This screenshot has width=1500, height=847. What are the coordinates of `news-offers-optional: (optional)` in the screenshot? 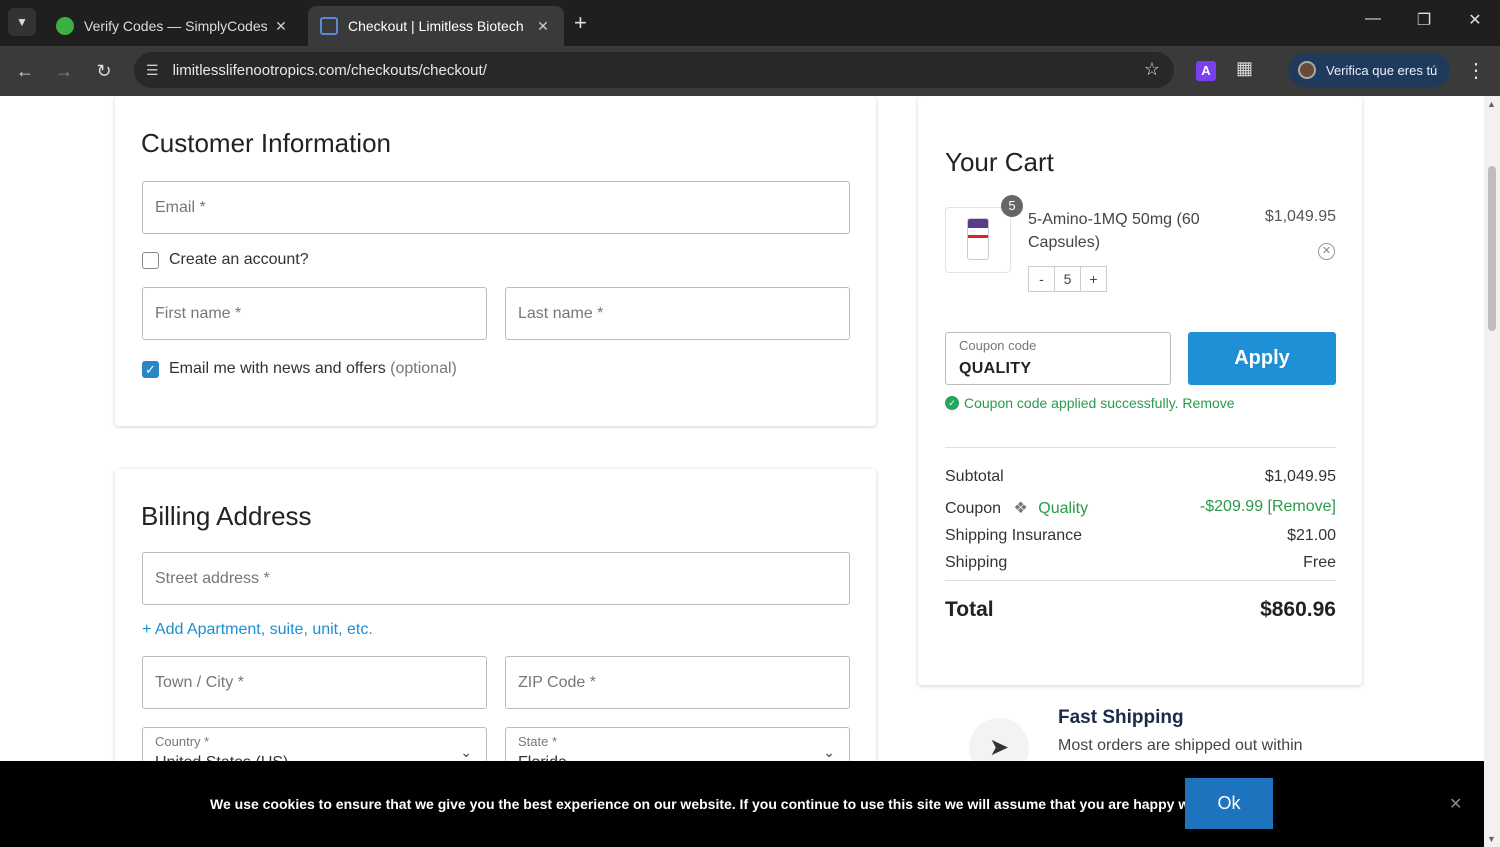 It's located at (423, 368).